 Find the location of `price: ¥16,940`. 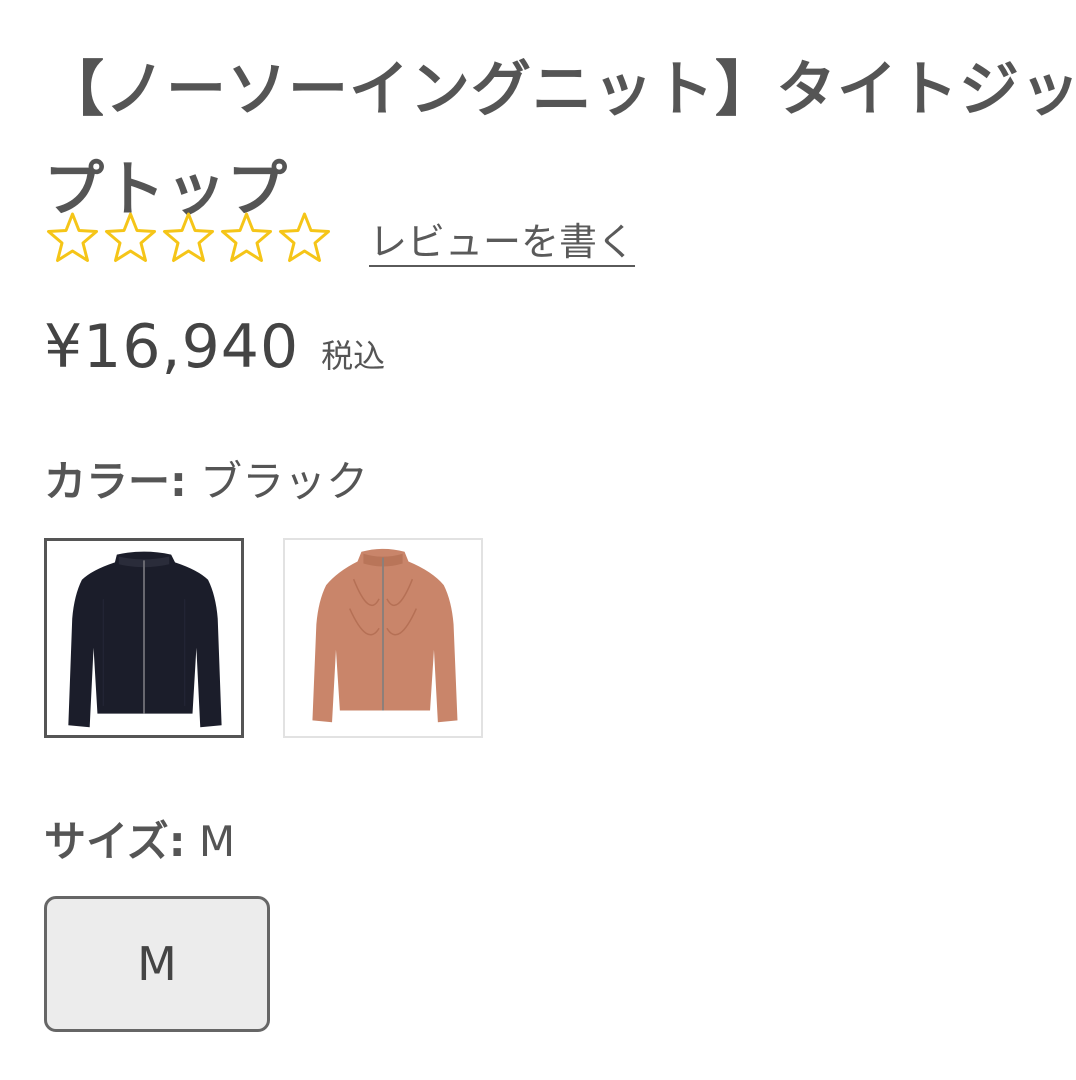

price: ¥16,940 is located at coordinates (172, 347).